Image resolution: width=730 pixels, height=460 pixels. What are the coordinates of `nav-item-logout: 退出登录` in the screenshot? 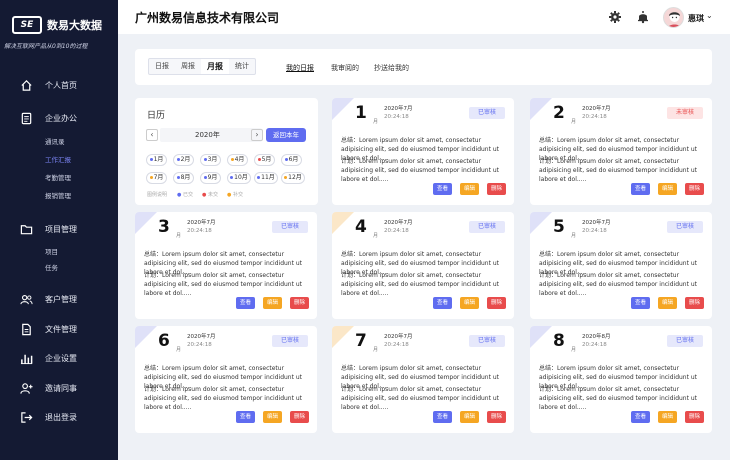 It's located at (59, 417).